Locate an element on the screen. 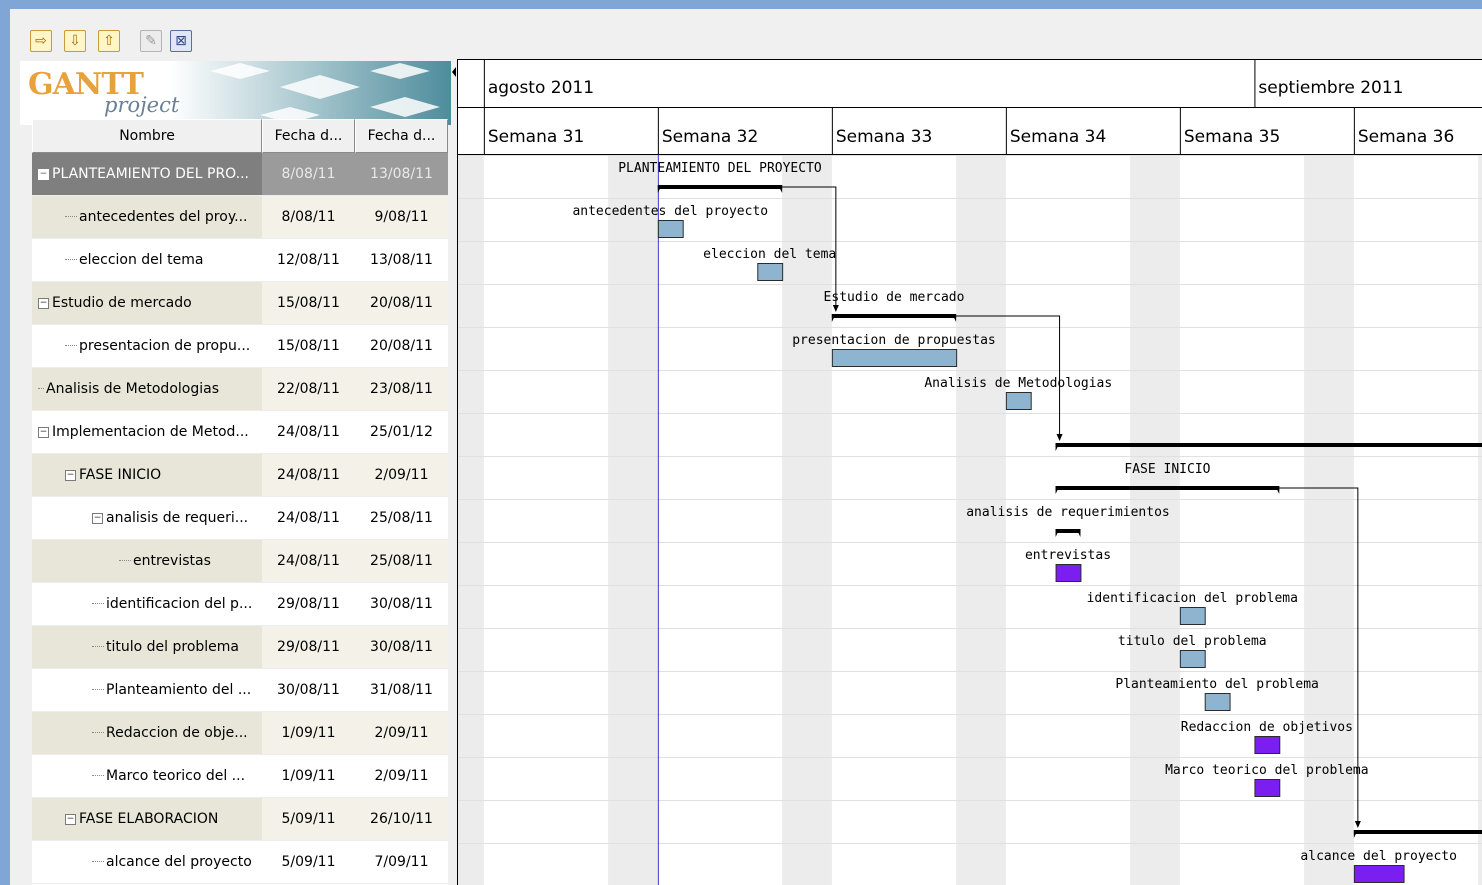 This screenshot has width=1482, height=885. task-end-date: 25/01/12 is located at coordinates (401, 432).